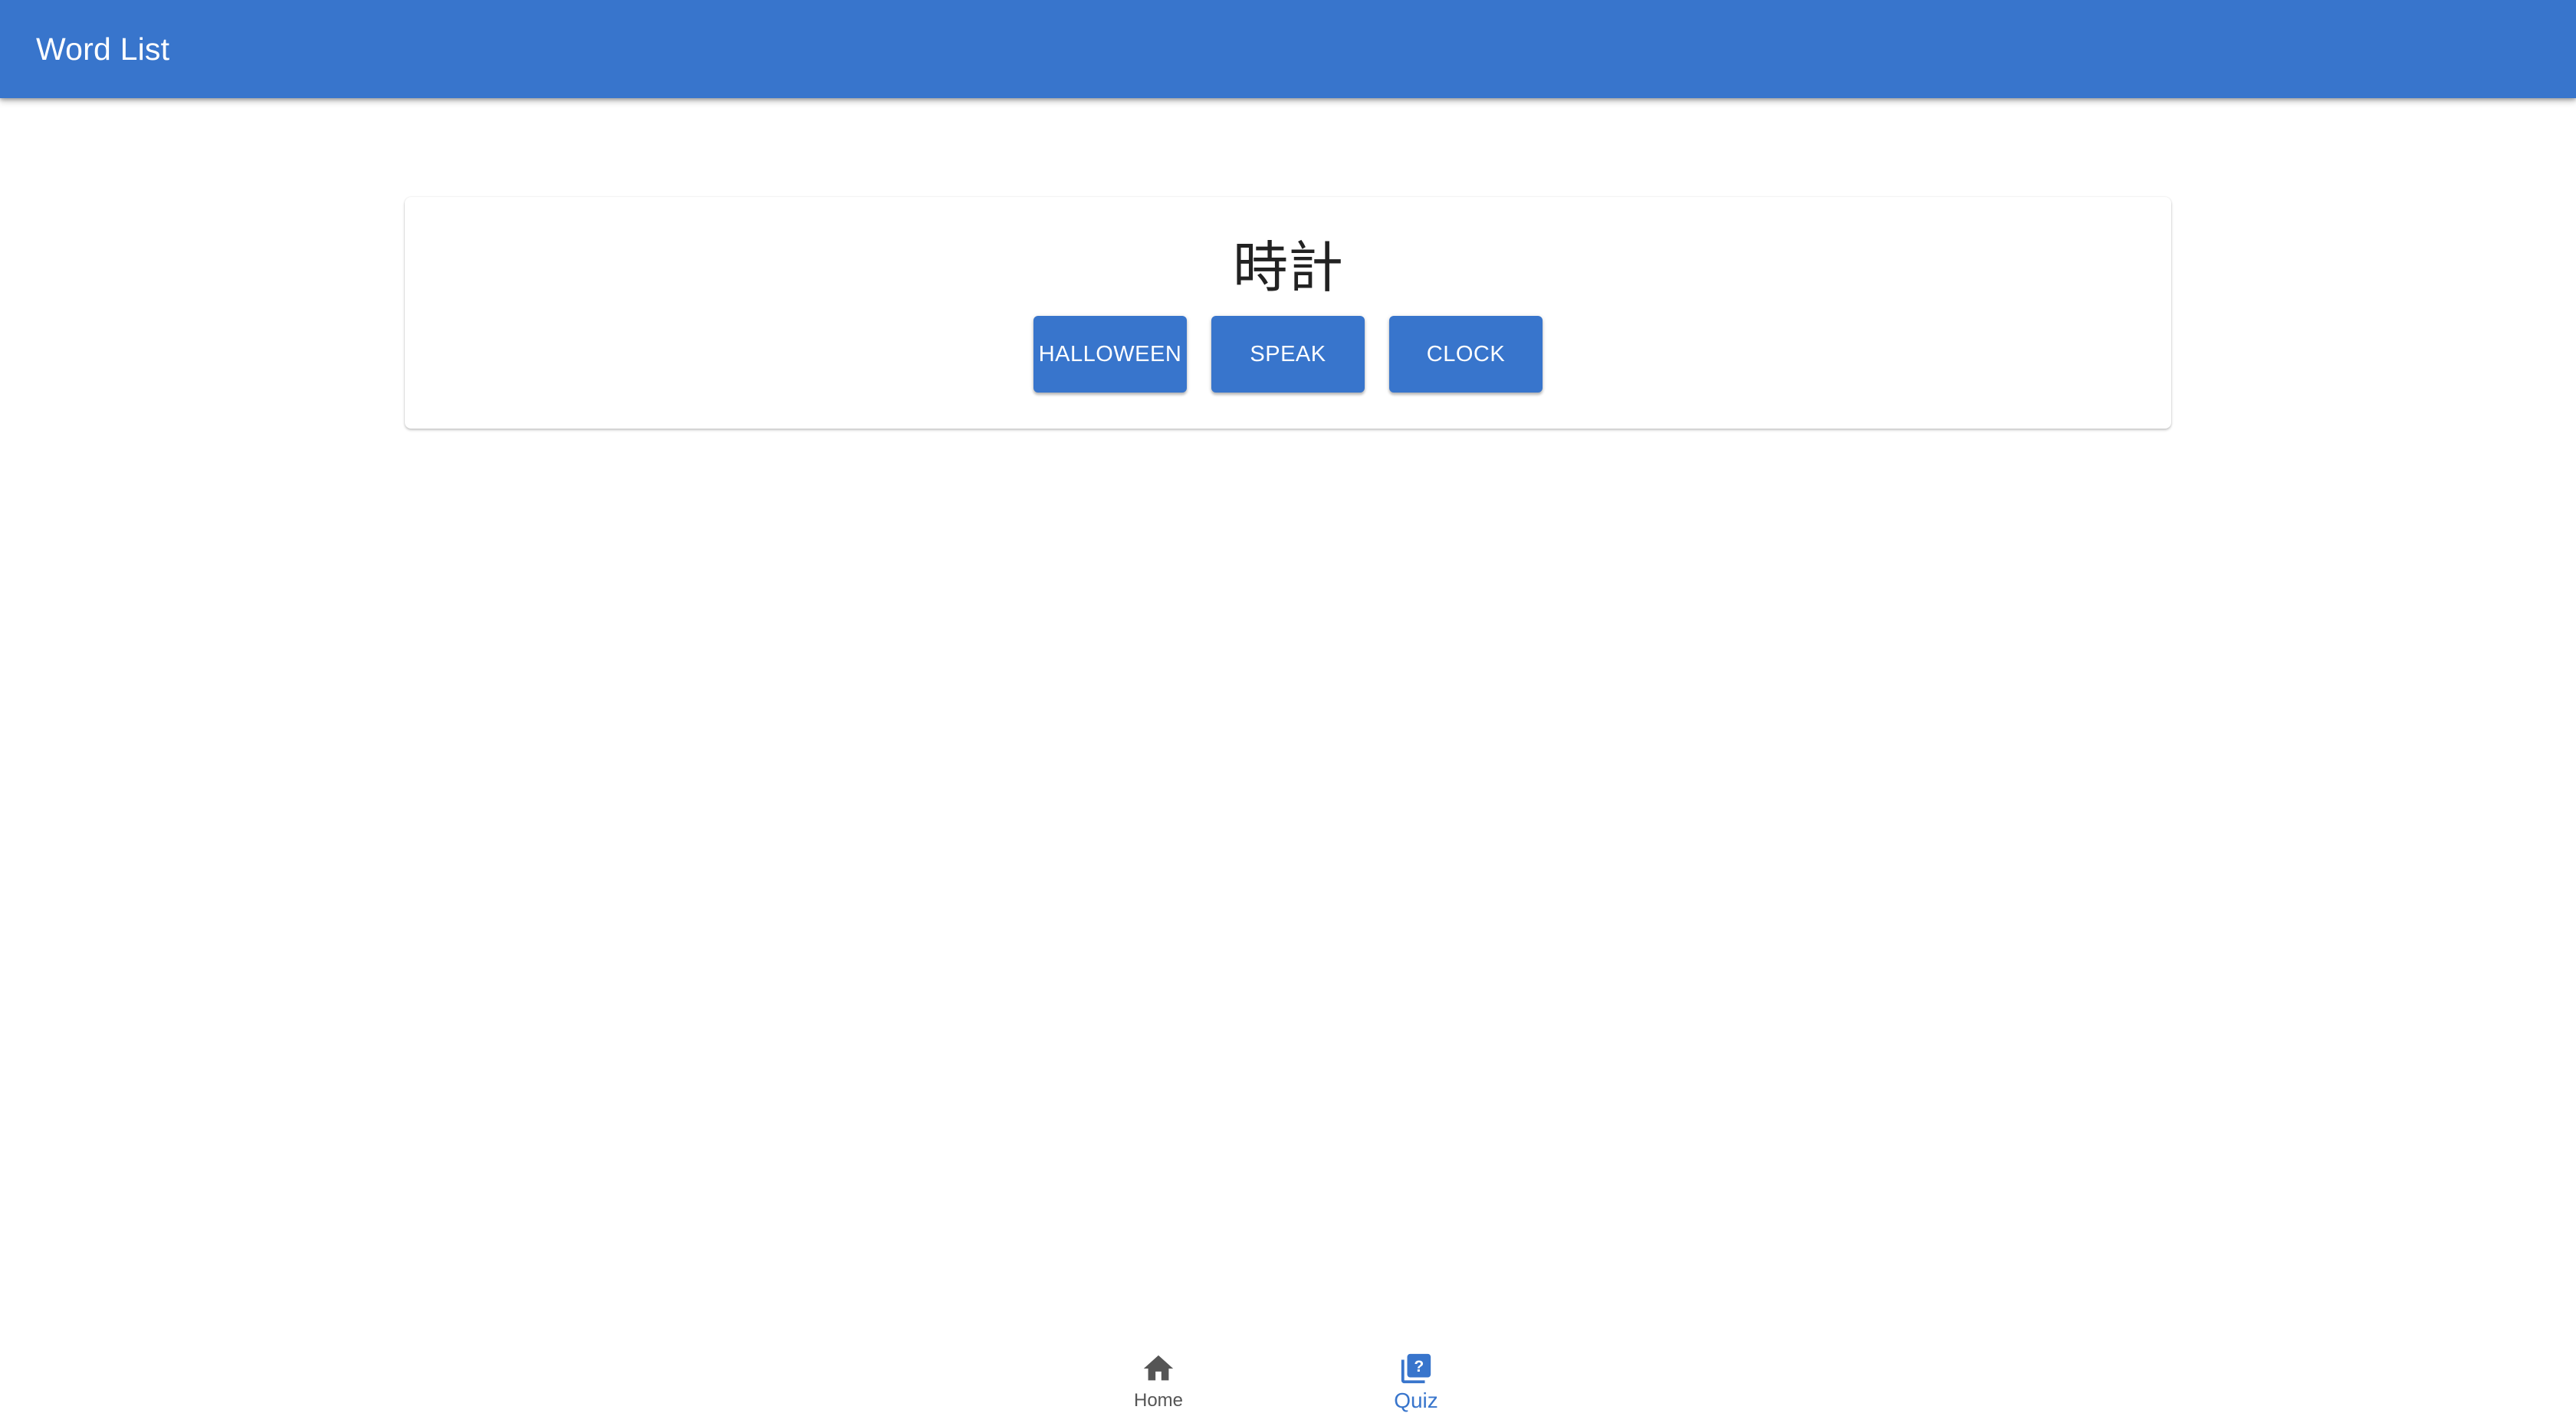 Image resolution: width=2576 pixels, height=1423 pixels. I want to click on answer-choices: HALLOWEEN SPEAK CLOCK, so click(1288, 354).